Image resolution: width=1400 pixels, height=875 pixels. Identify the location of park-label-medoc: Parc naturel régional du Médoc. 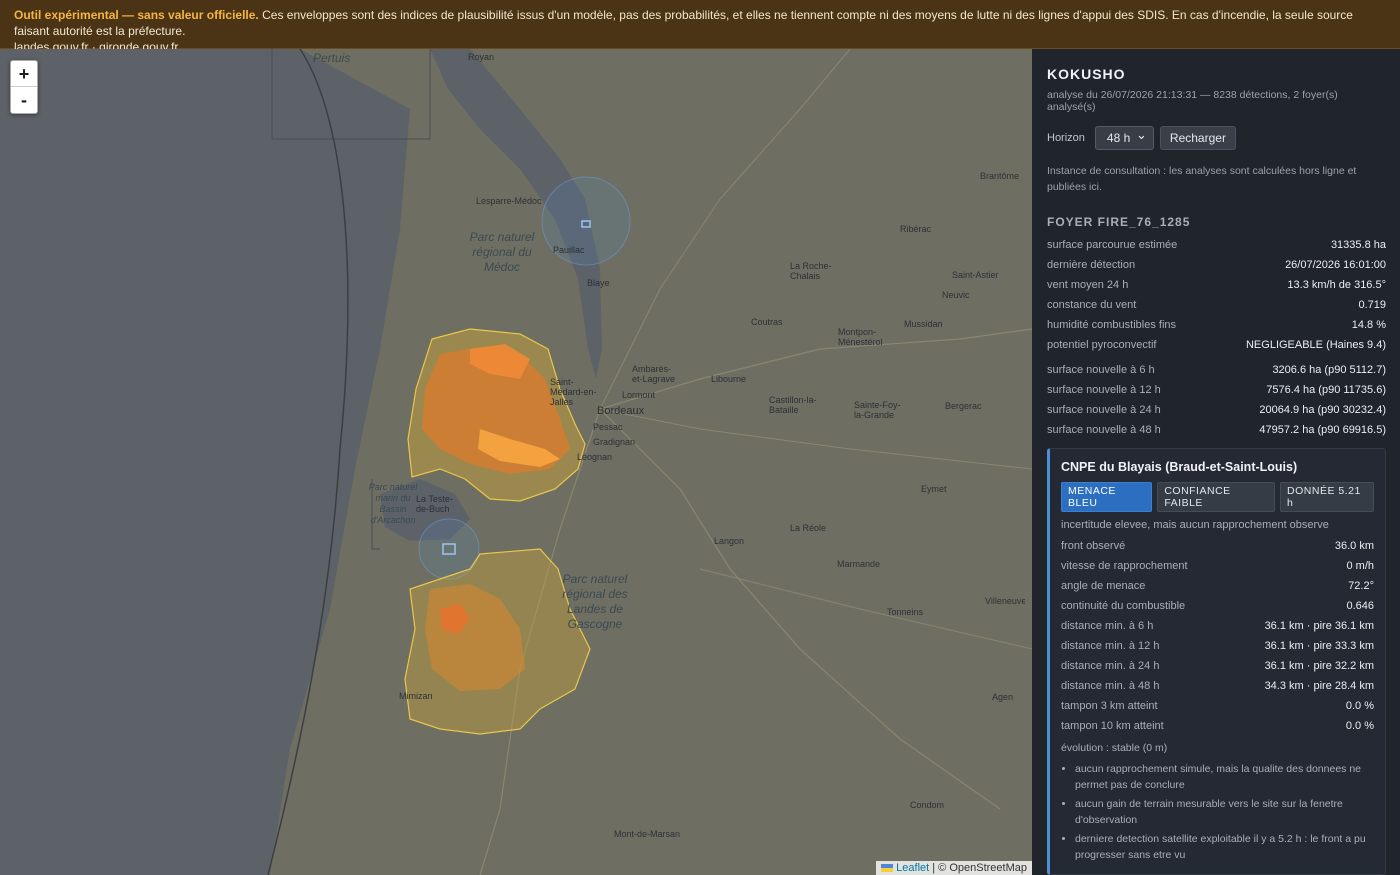
(502, 252).